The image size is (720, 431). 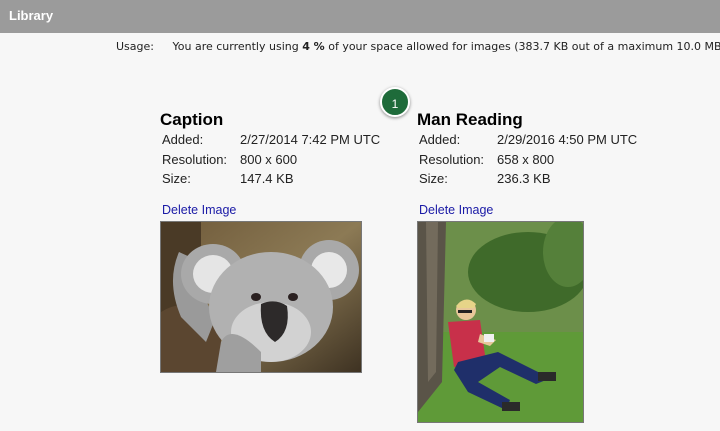 I want to click on image-title: Caption, so click(x=192, y=119).